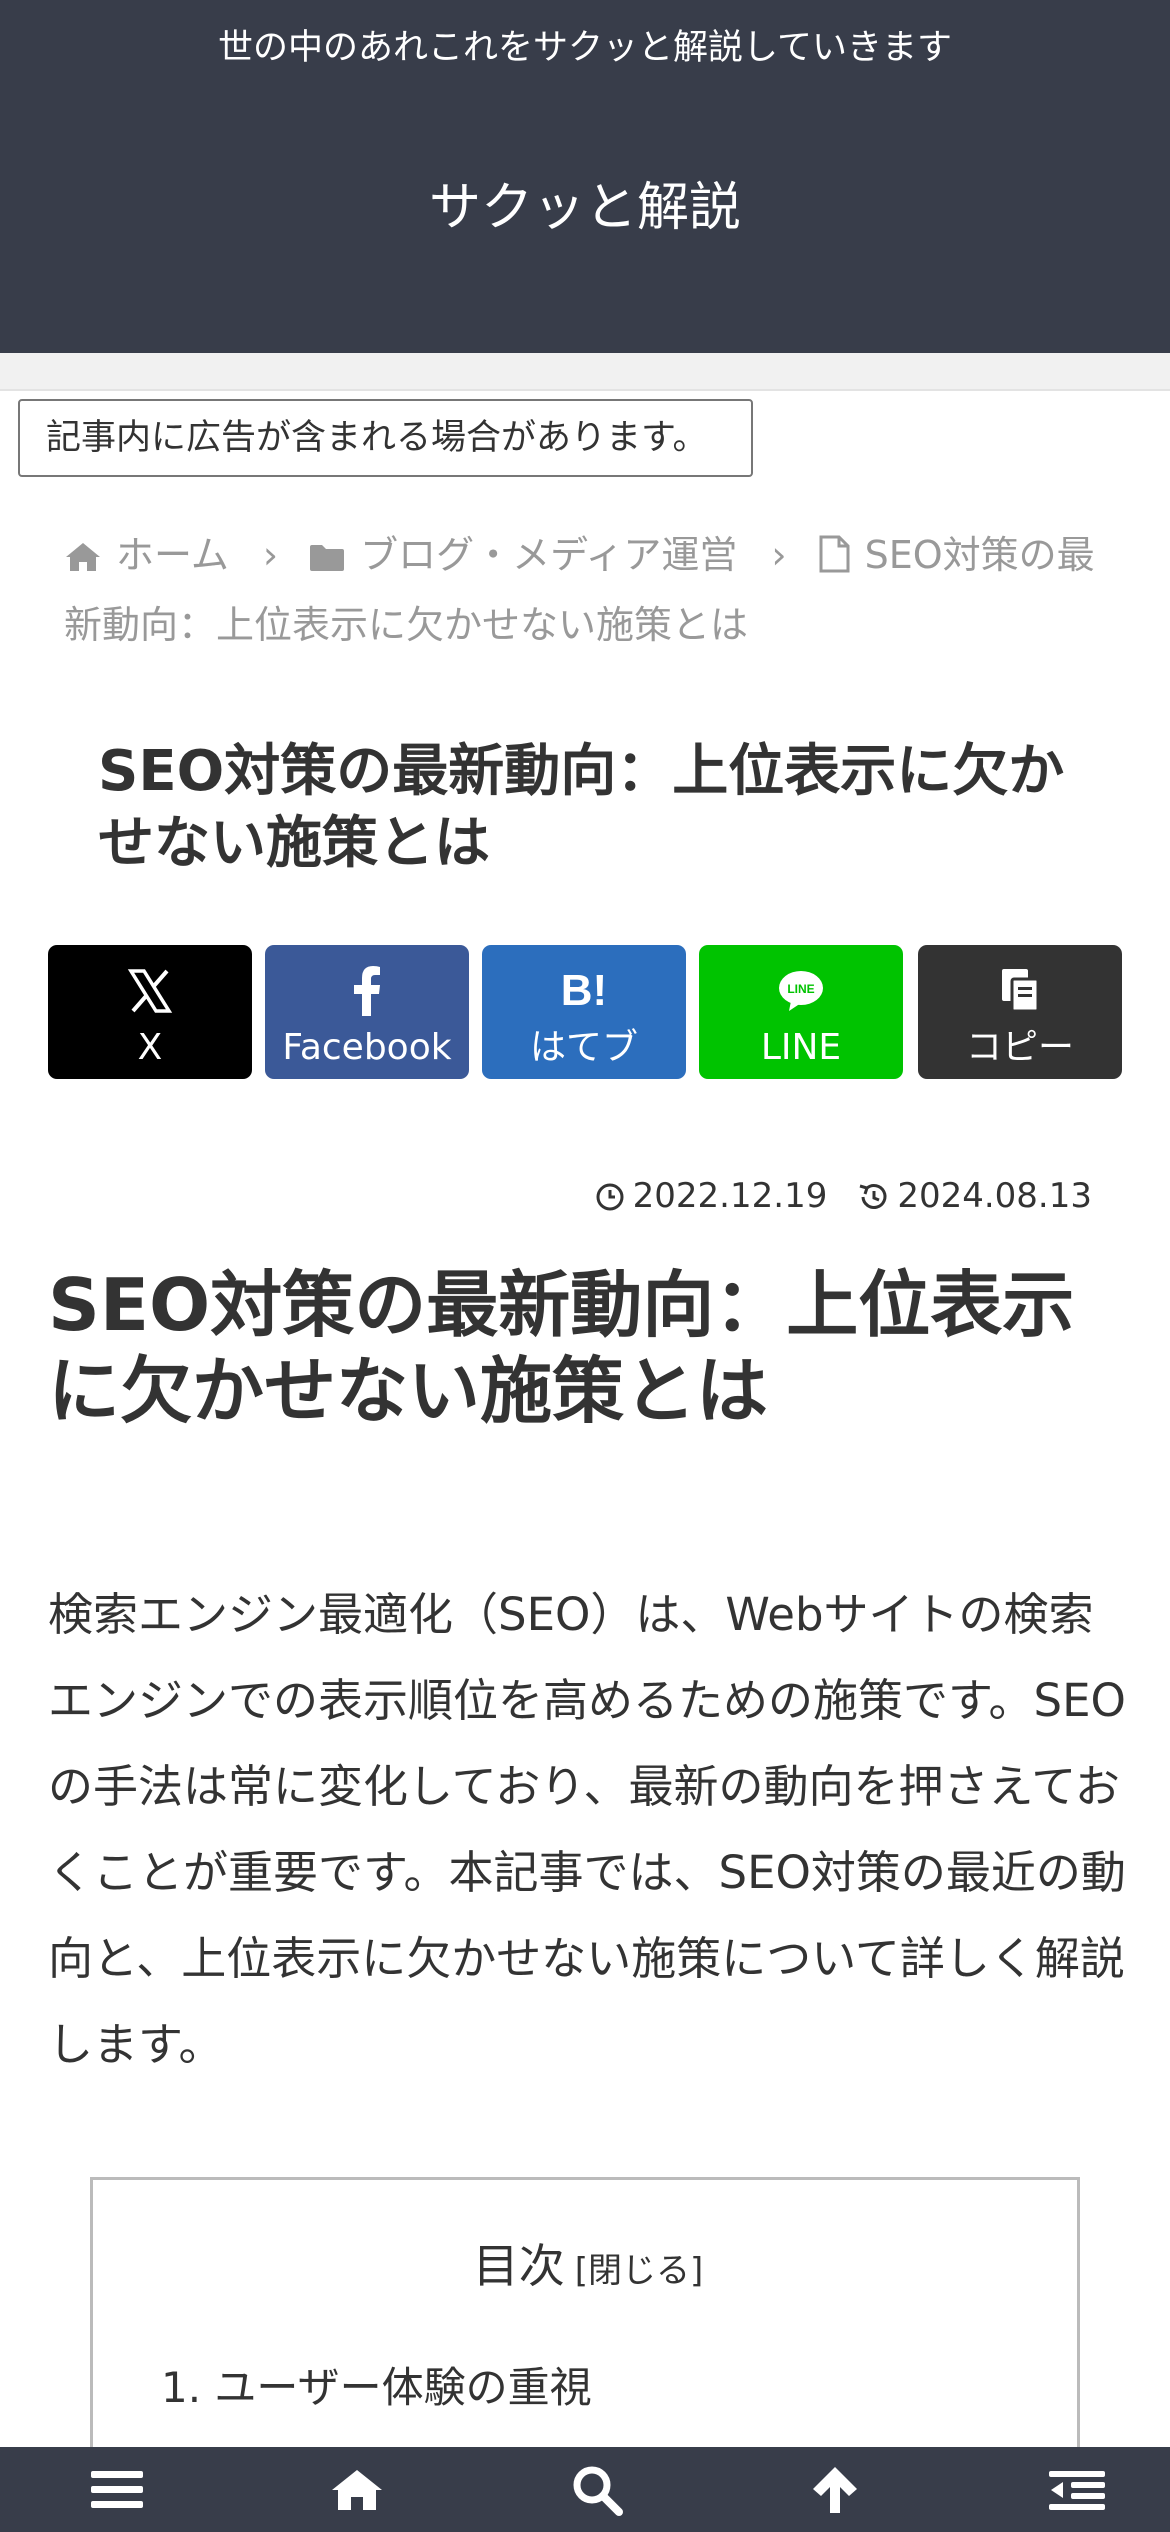 This screenshot has width=1170, height=2532. I want to click on share-facebook-button: Facebook, so click(367, 1012).